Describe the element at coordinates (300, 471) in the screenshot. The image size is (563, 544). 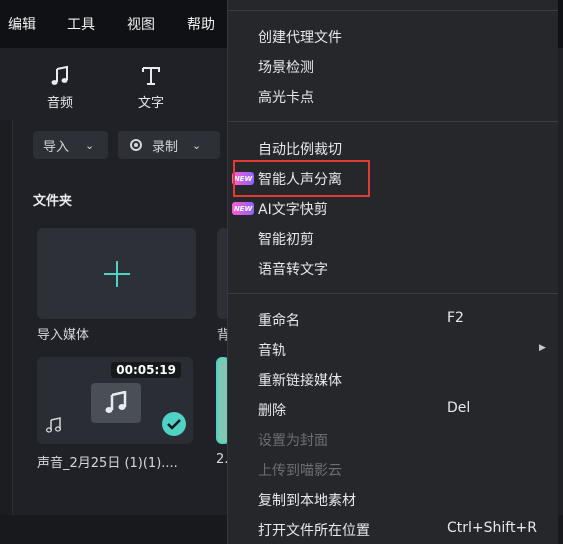
I see `ctx-upload-cloud: 上传到喵影云` at that location.